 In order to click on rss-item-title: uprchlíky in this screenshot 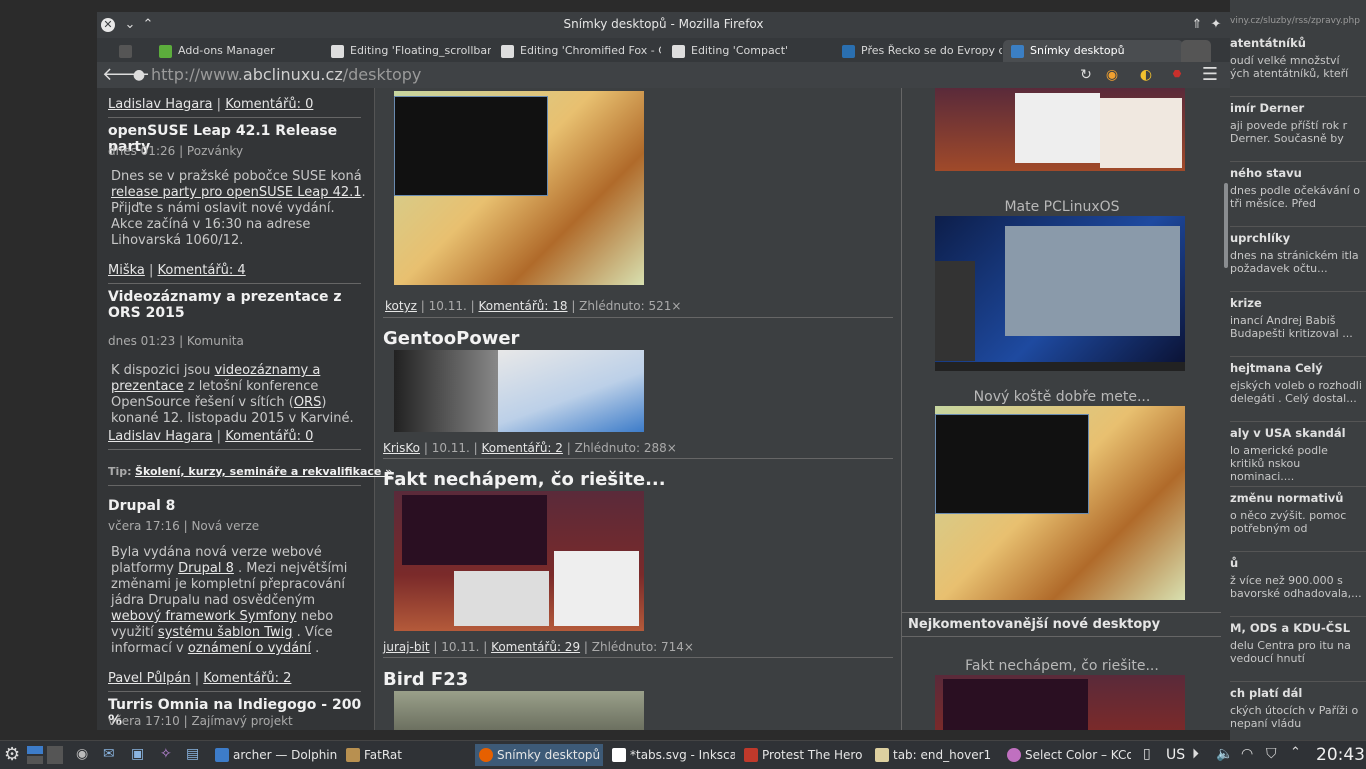, I will do `click(1298, 238)`.